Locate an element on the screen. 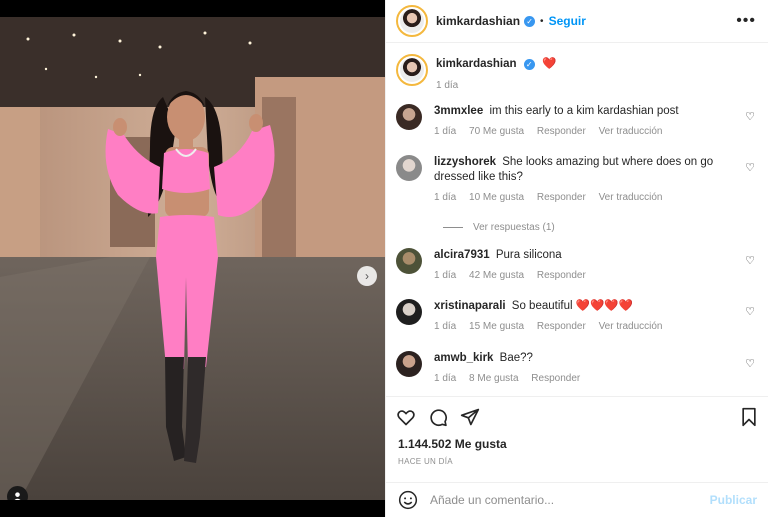 This screenshot has height=517, width=768. comment-username: alcira7931 is located at coordinates (462, 255).